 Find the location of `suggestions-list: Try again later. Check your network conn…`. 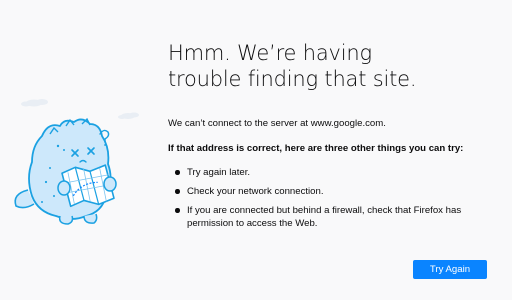

suggestions-list: Try again later. Check your network conn… is located at coordinates (333, 198).